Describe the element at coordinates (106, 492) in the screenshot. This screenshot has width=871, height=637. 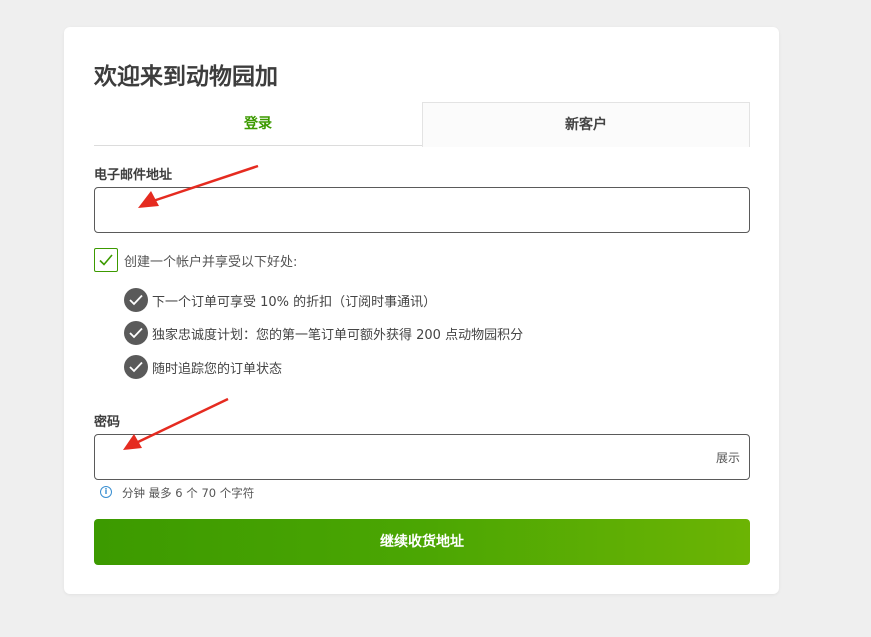
I see `info-icon: i` at that location.